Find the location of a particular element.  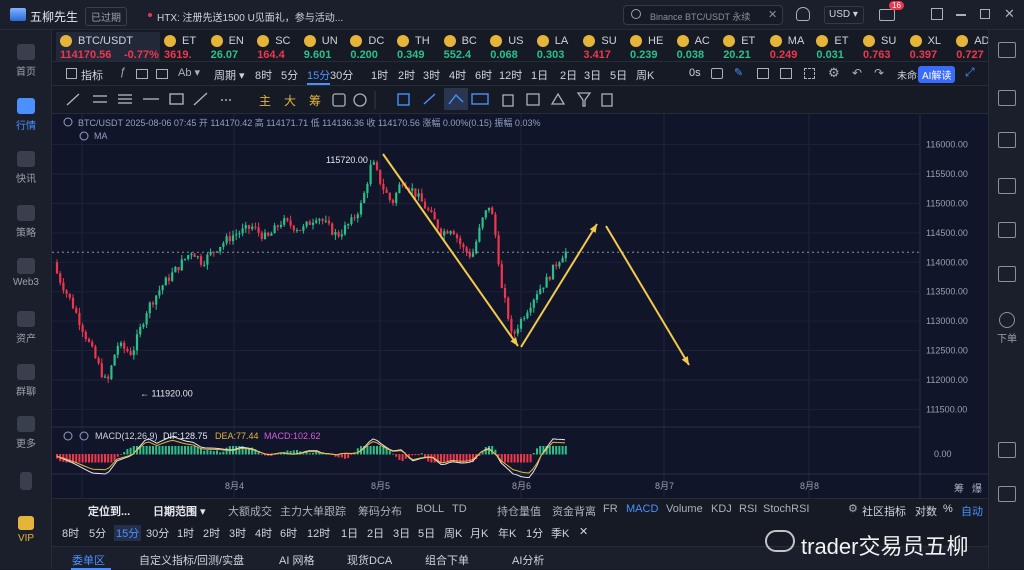

nav-assets: 资产 is located at coordinates (26, 328).